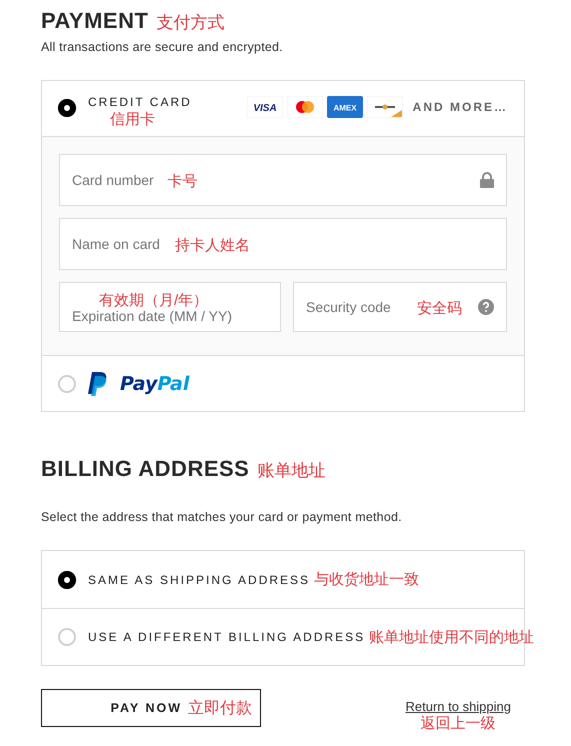 The width and height of the screenshot is (571, 746). I want to click on paypal-wordmark: PayPal, so click(155, 383).